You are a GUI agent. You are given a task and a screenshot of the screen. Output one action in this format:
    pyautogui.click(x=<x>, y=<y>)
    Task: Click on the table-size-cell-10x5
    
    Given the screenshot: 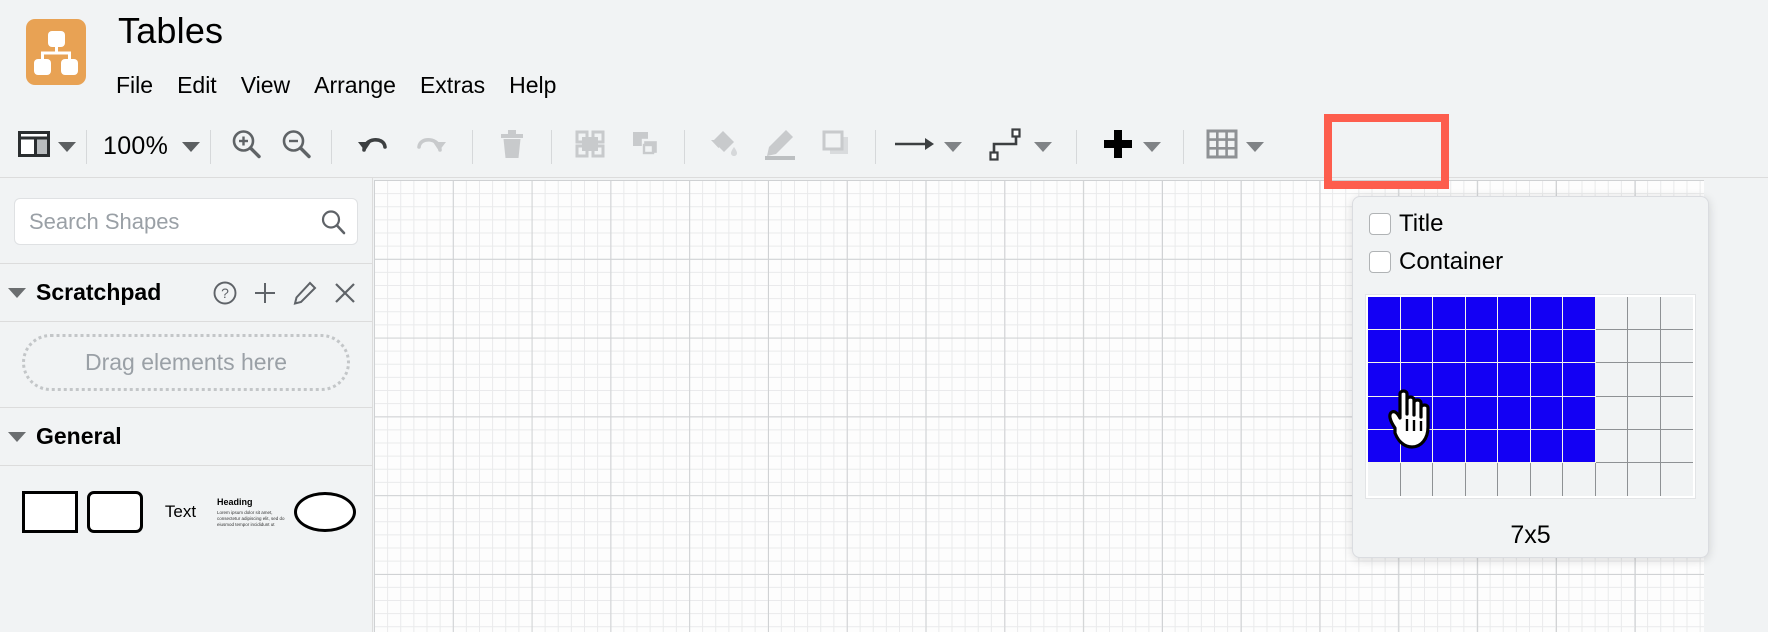 What is the action you would take?
    pyautogui.click(x=1676, y=446)
    